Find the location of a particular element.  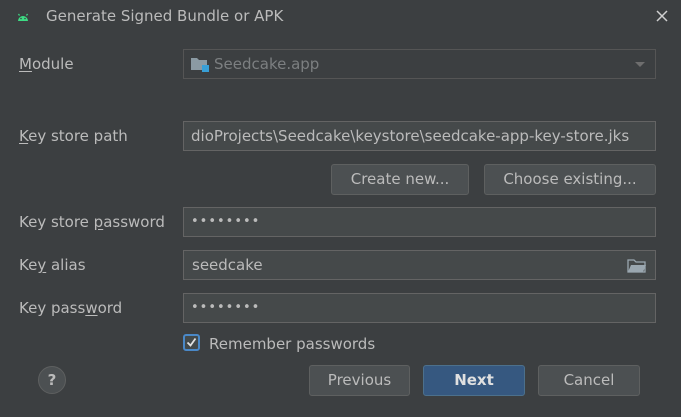

help-button: ? is located at coordinates (52, 380).